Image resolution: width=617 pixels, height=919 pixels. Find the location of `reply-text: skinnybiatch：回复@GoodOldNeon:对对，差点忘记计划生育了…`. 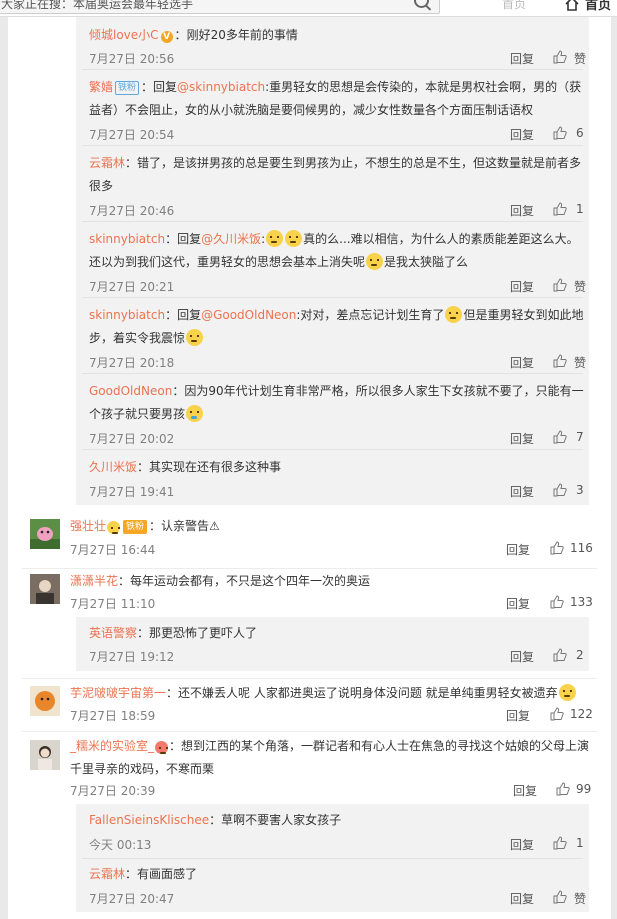

reply-text: skinnybiatch：回复@GoodOldNeon:对对，差点忘记计划生育了… is located at coordinates (336, 326).